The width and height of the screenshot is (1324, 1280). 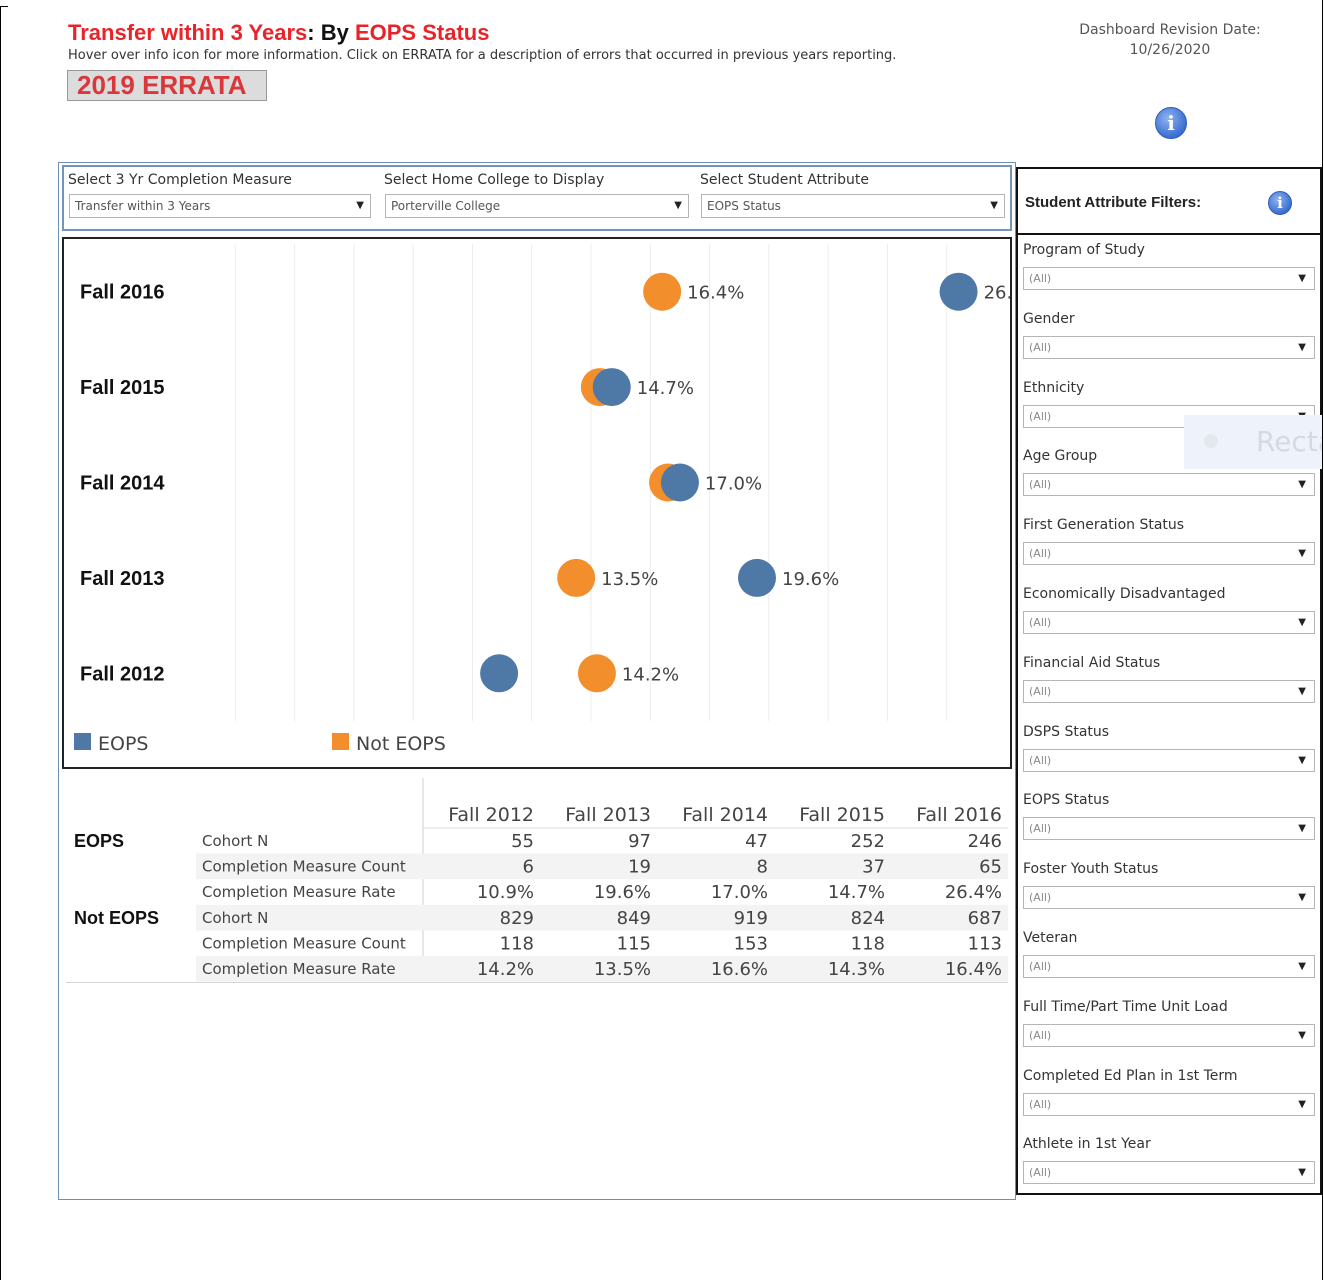 I want to click on filter-label: Age Group, so click(x=1060, y=456).